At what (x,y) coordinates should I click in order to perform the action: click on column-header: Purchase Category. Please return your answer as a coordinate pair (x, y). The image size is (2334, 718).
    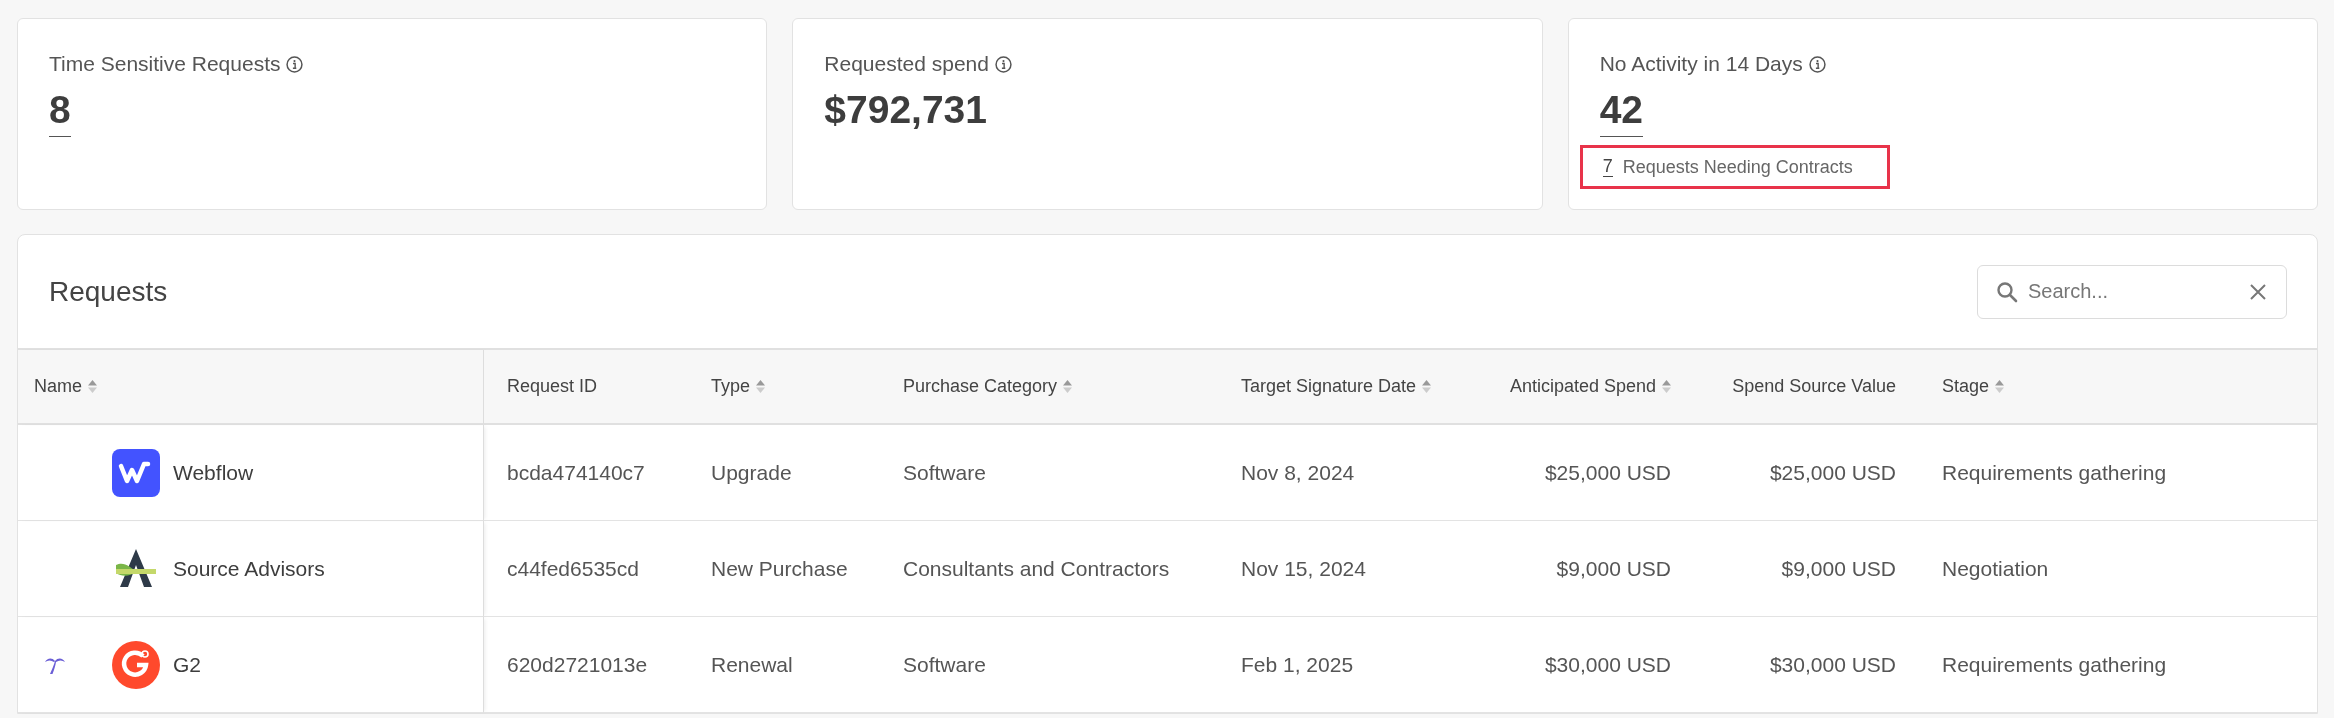
    Looking at the image, I should click on (980, 386).